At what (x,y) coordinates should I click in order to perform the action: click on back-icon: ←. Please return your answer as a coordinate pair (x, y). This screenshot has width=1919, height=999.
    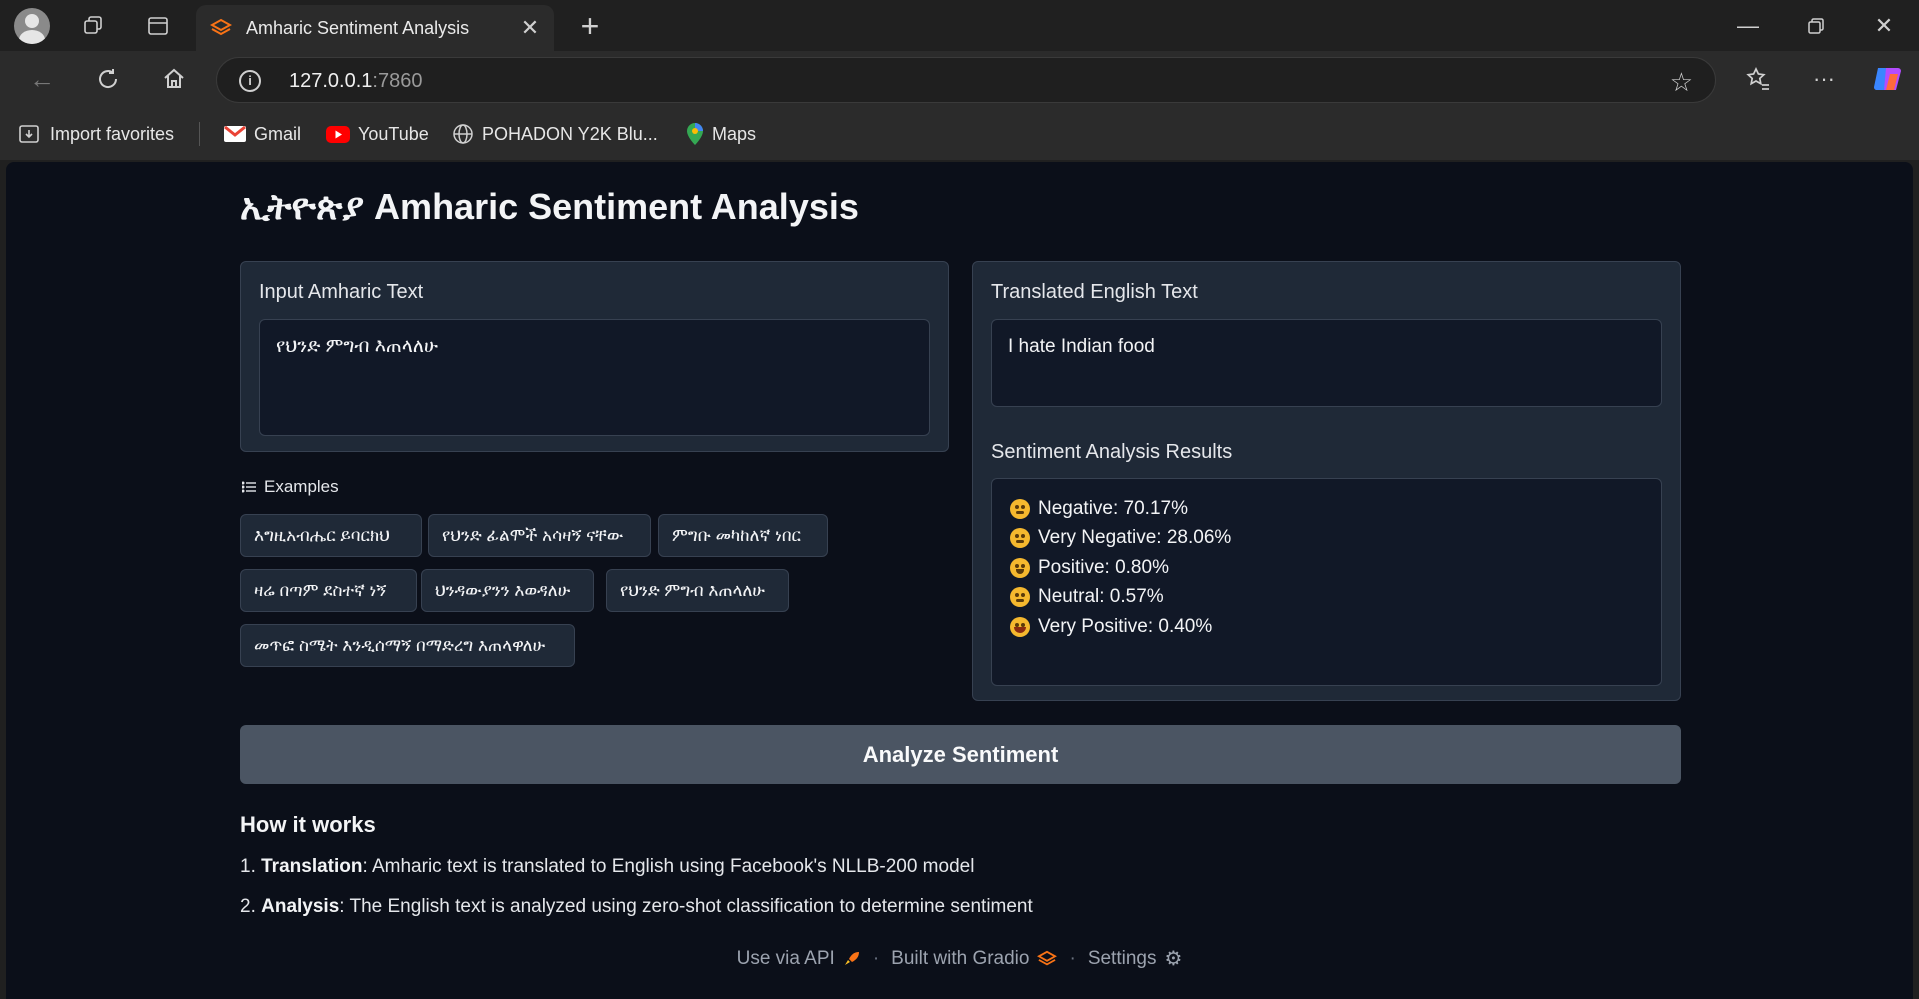
    Looking at the image, I should click on (42, 79).